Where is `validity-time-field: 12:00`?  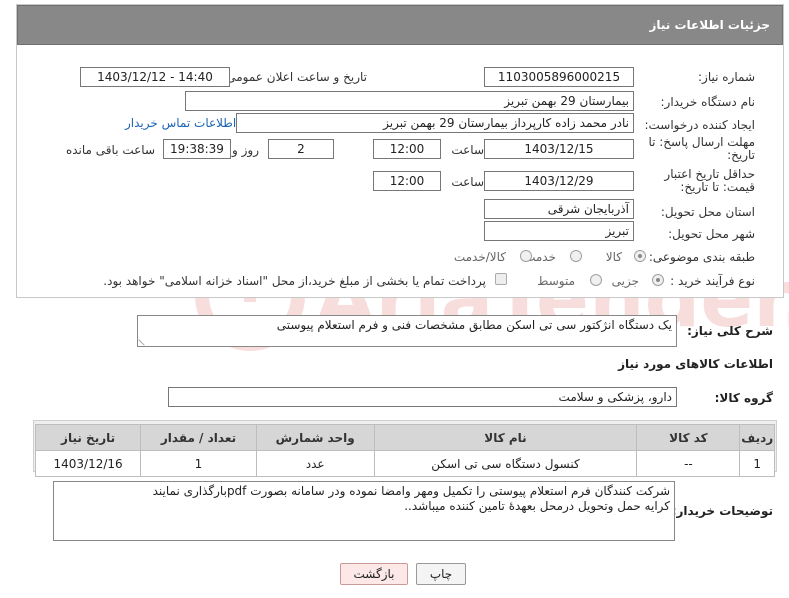 validity-time-field: 12:00 is located at coordinates (407, 181).